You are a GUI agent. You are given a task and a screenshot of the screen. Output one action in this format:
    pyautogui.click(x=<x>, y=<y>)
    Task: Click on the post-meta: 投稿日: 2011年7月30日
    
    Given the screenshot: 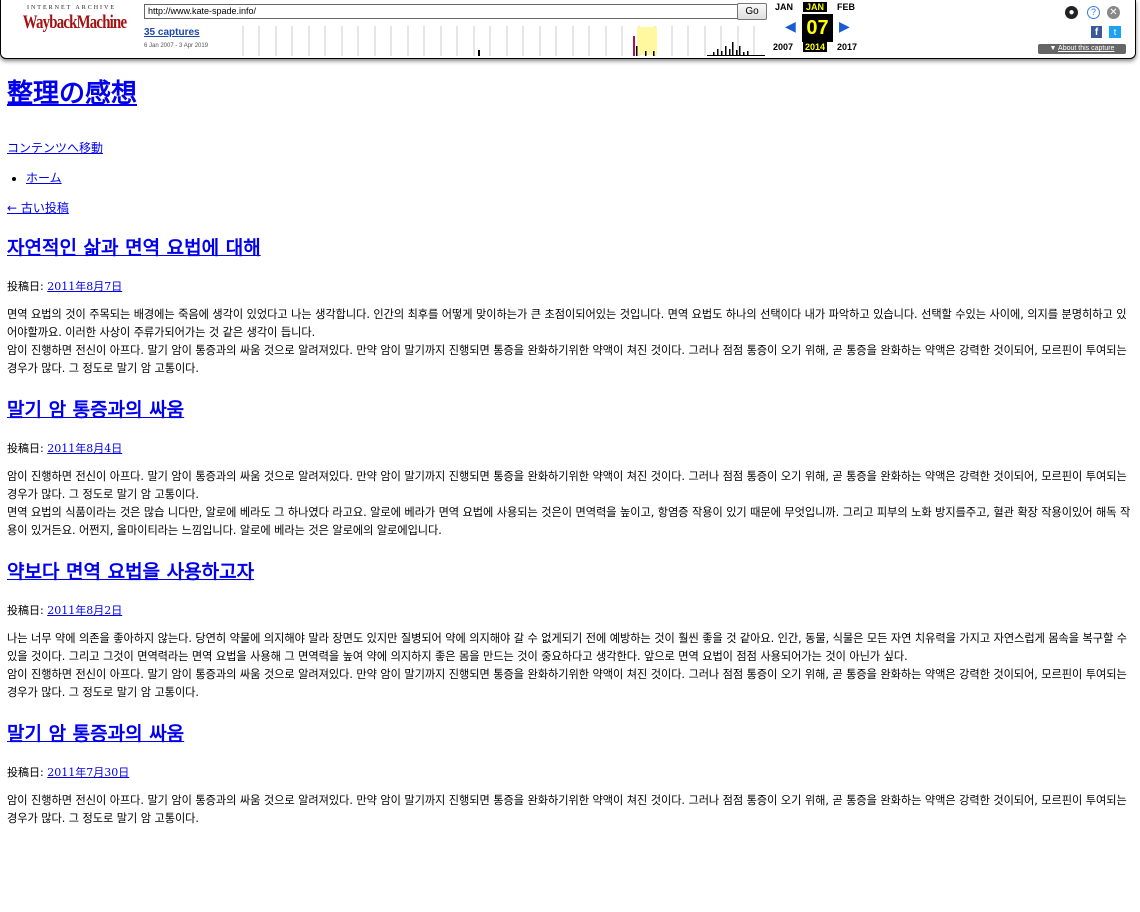 What is the action you would take?
    pyautogui.click(x=570, y=772)
    